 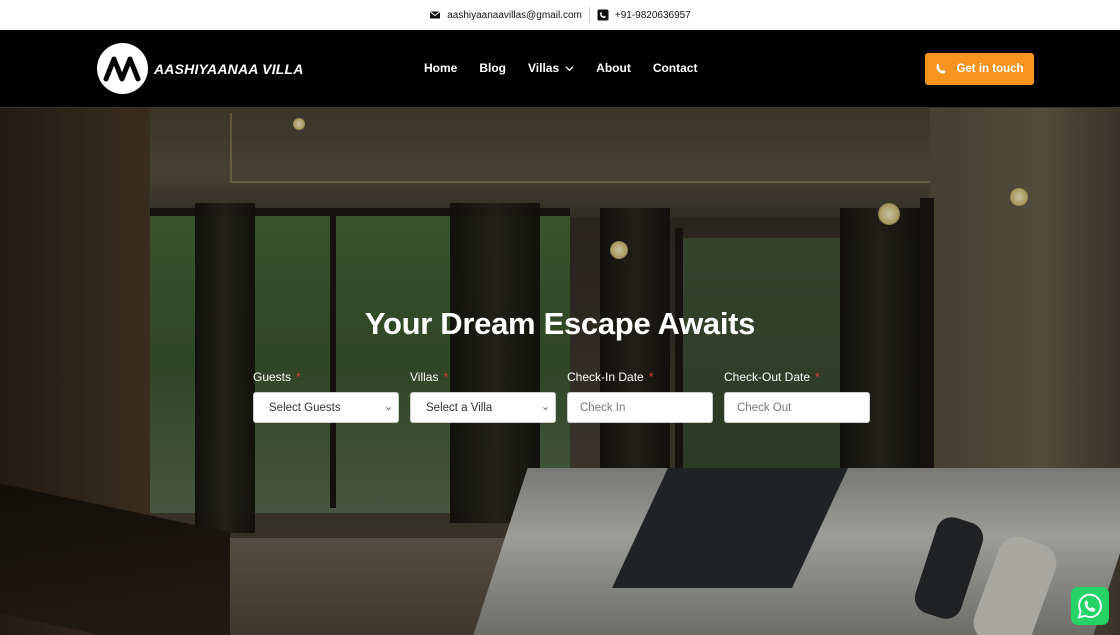 I want to click on nav-villas-label: Villas, so click(x=544, y=68).